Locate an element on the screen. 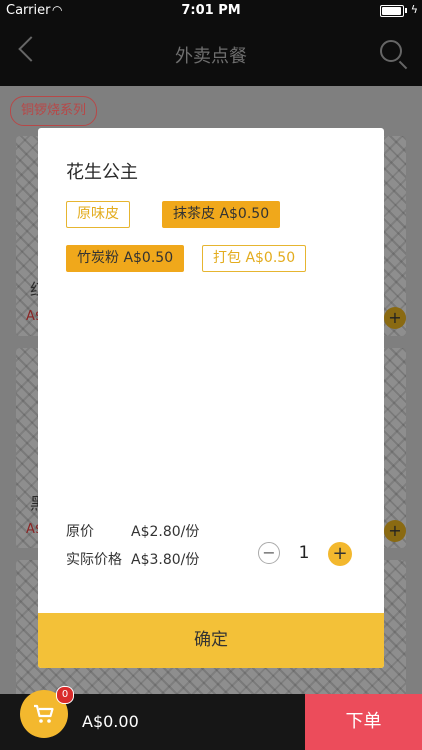 The width and height of the screenshot is (422, 750). cart-total: A$0.00 is located at coordinates (110, 721).